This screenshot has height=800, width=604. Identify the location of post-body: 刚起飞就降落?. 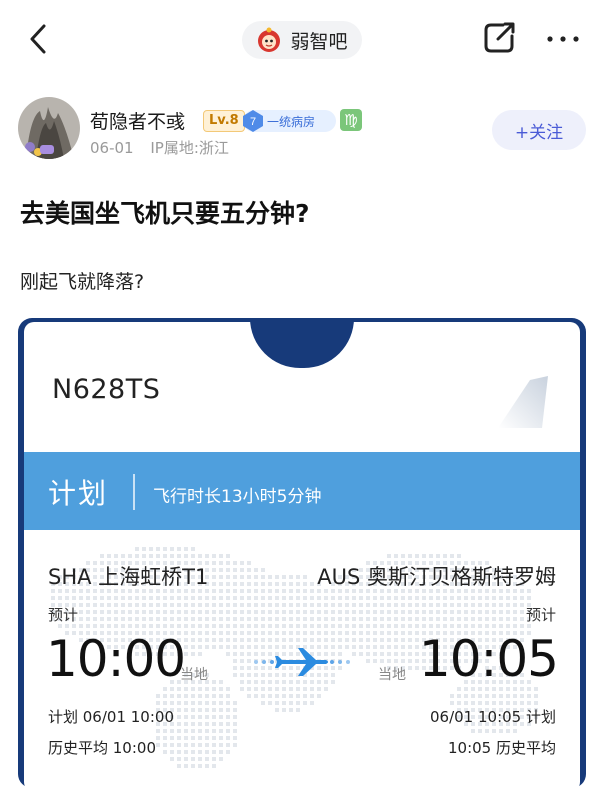
(82, 282).